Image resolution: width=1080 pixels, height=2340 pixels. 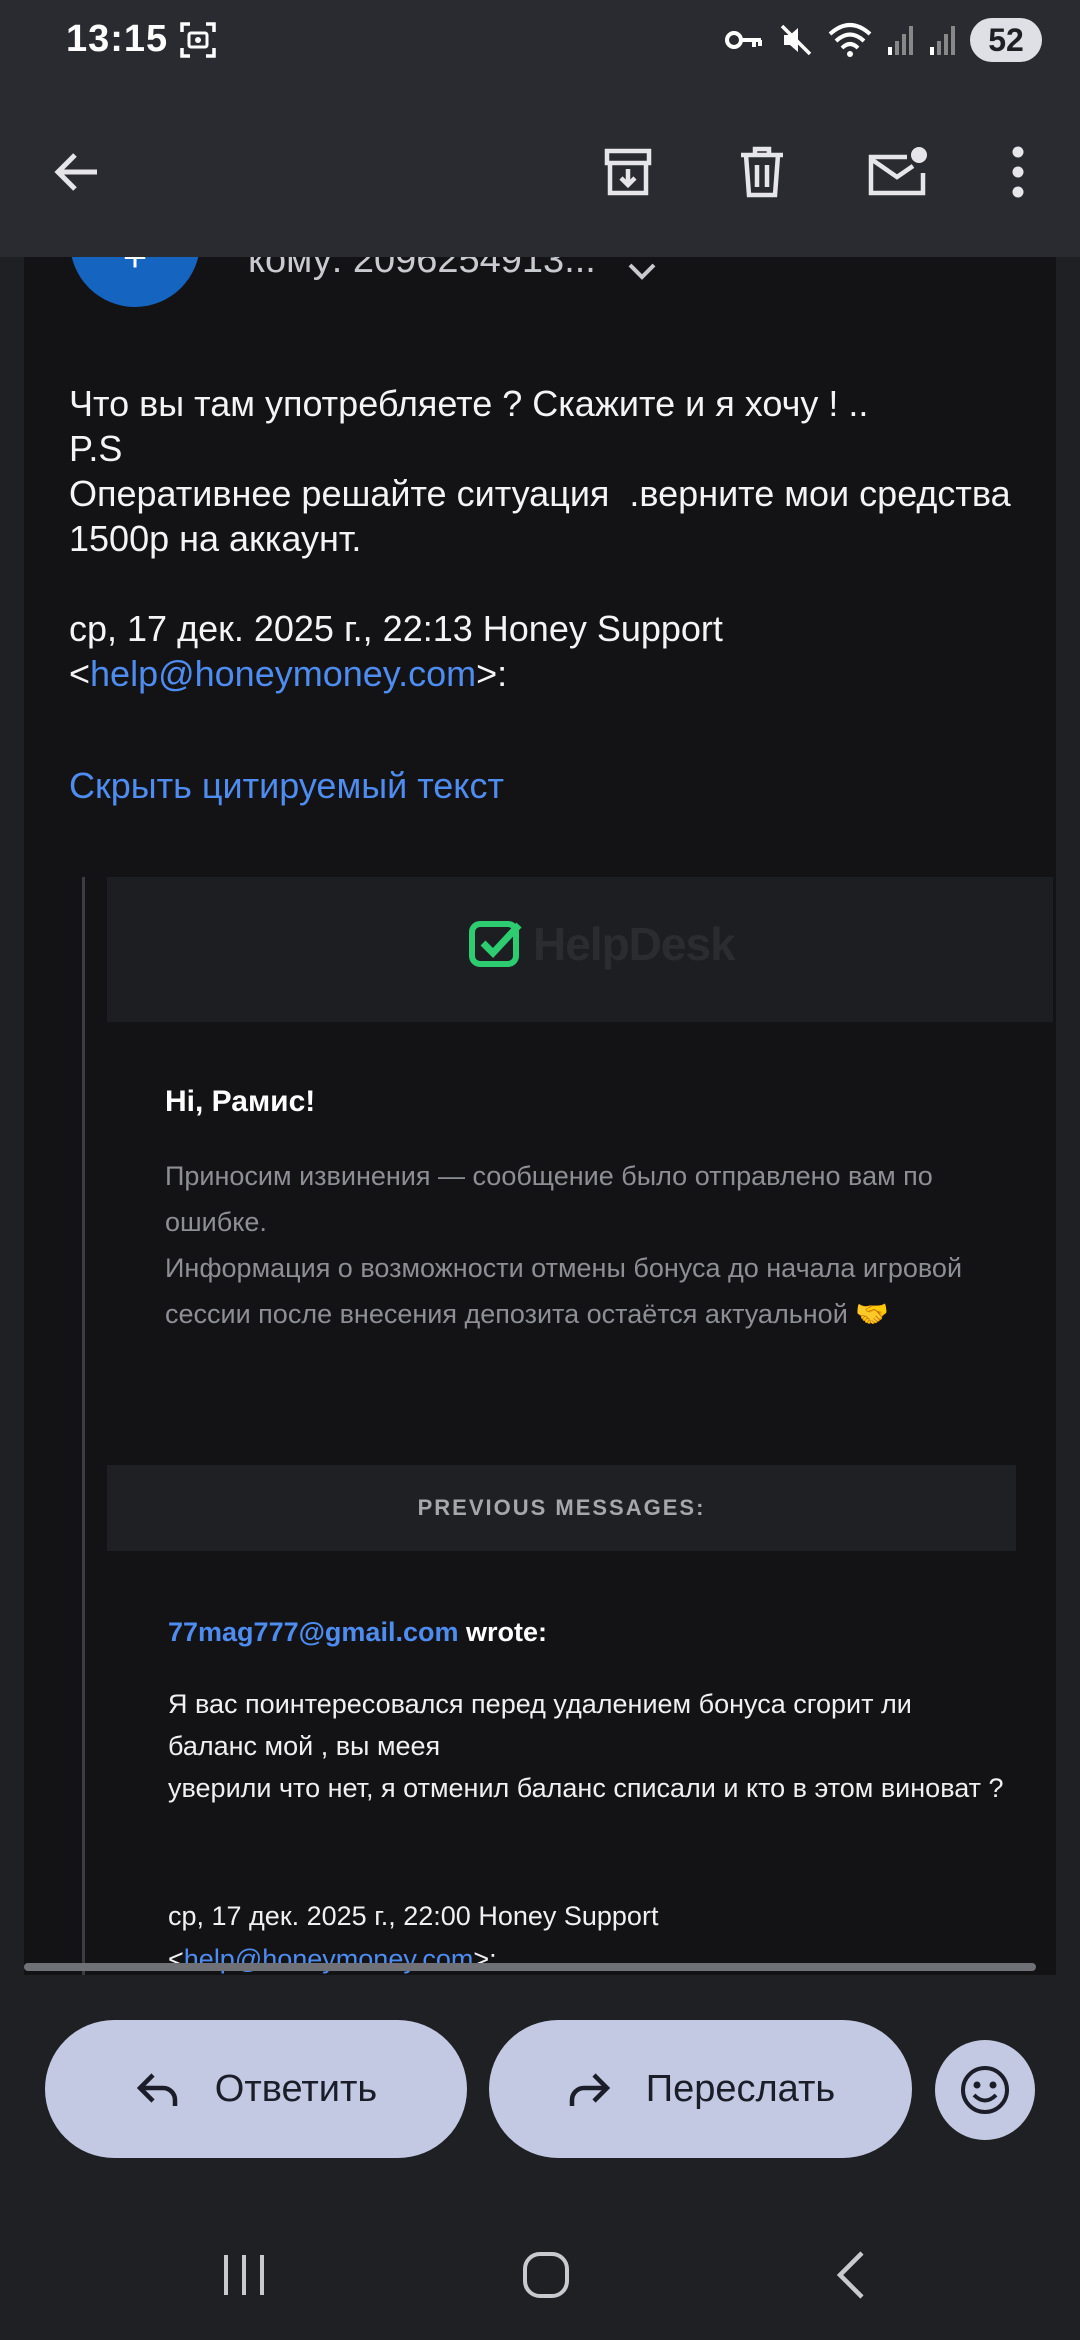 I want to click on recents-icon, so click(x=244, y=2275).